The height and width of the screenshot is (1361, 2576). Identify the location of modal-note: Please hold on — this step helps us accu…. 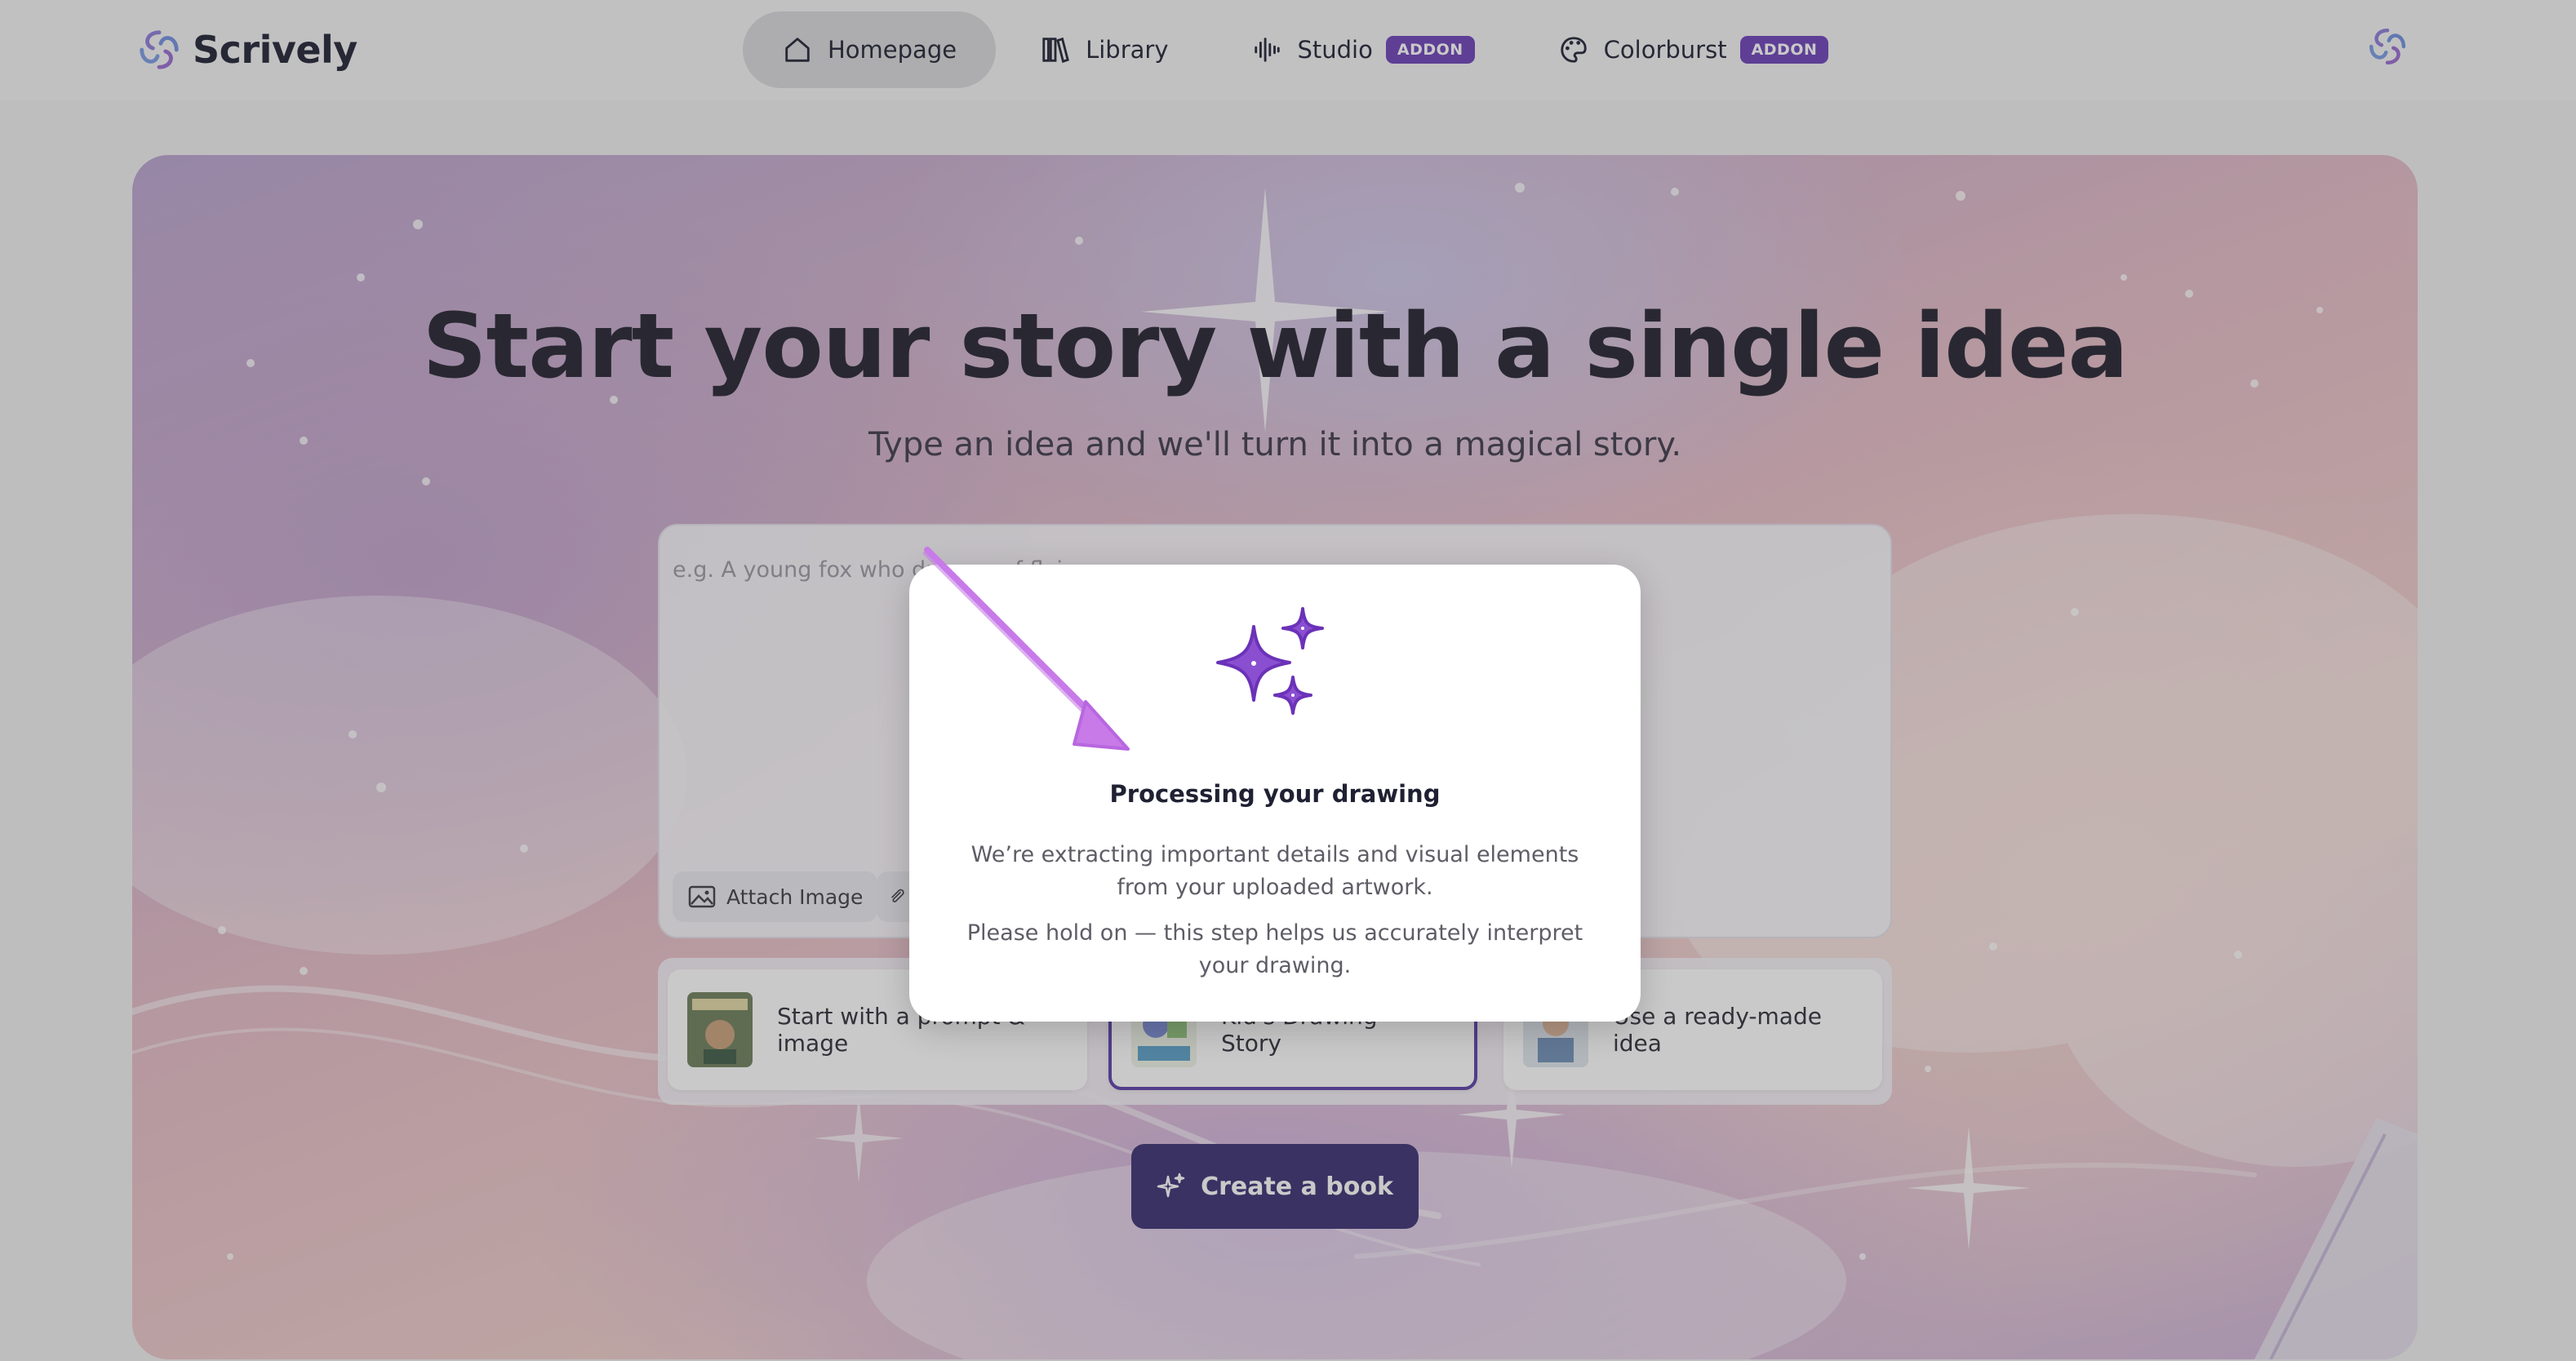
(1274, 949).